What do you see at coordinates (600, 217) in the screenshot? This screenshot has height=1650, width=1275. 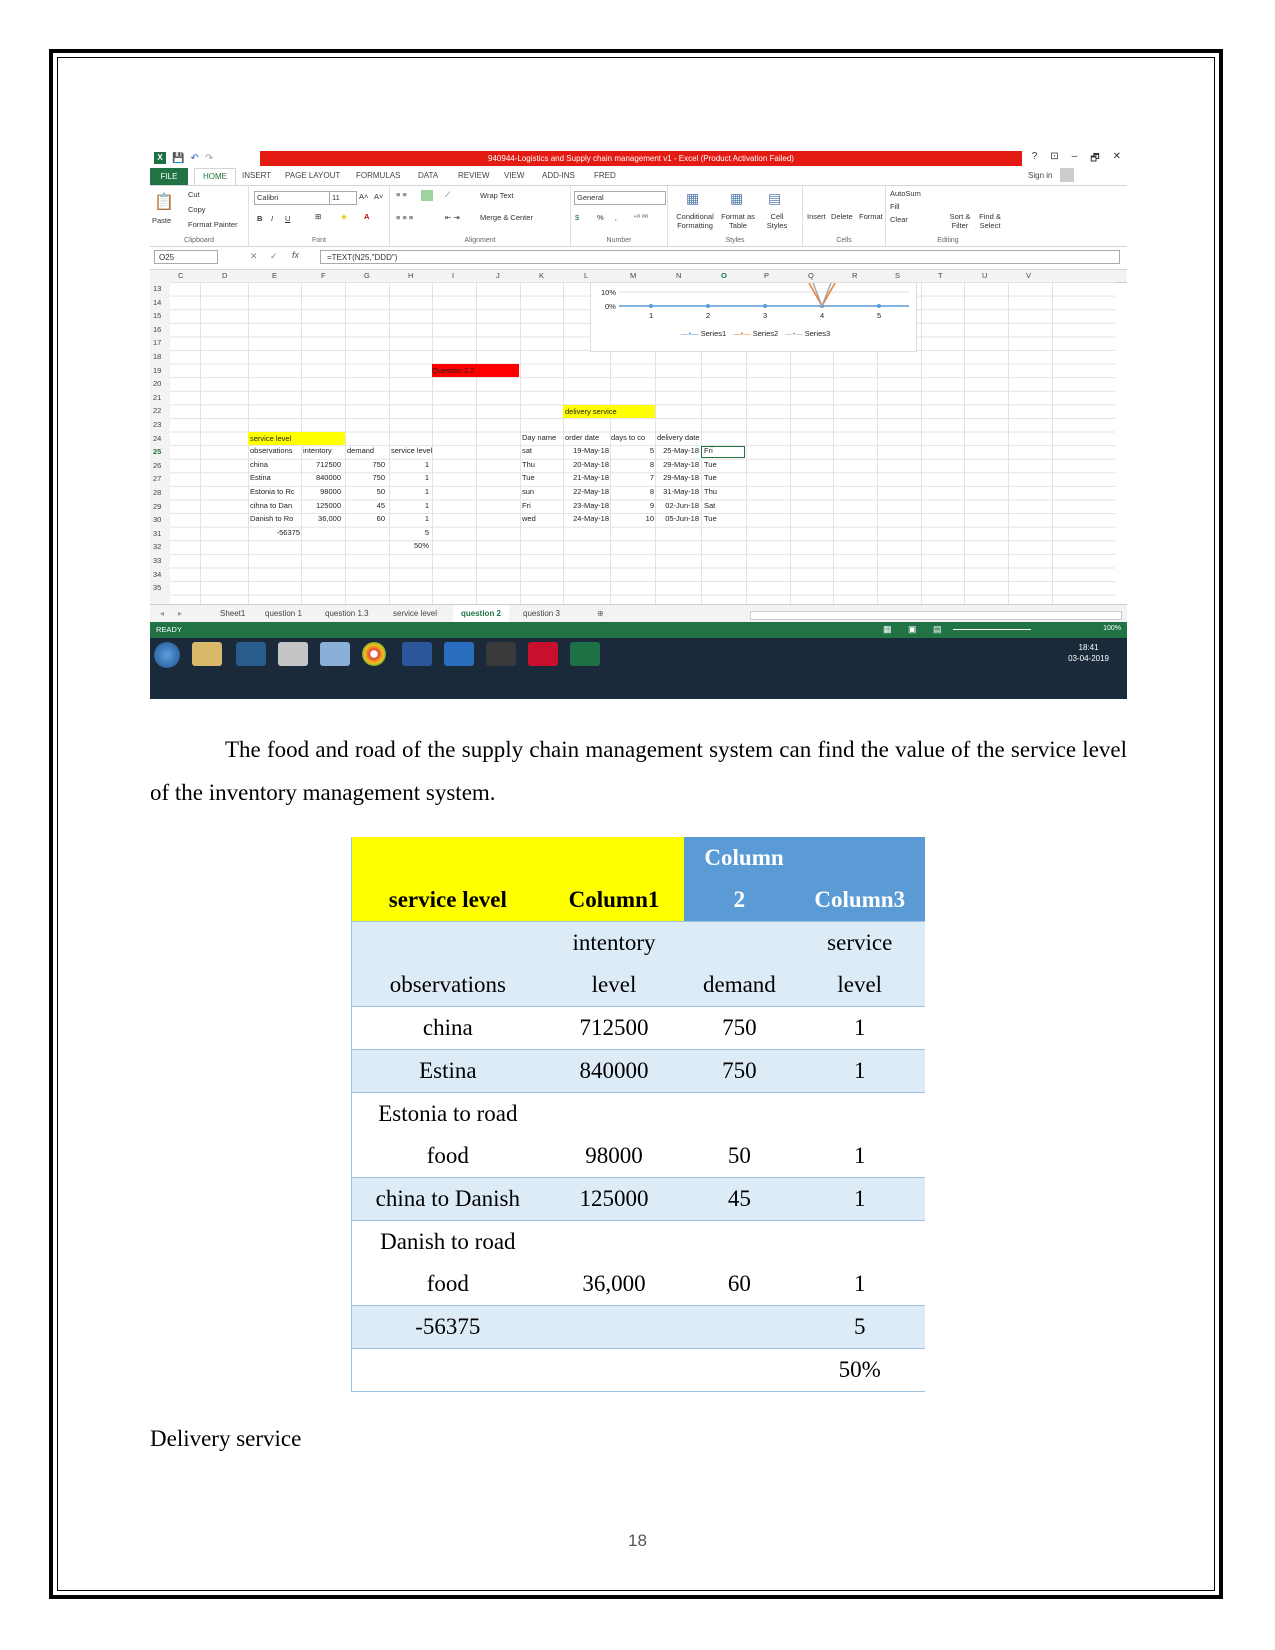 I see `percent-button: %` at bounding box center [600, 217].